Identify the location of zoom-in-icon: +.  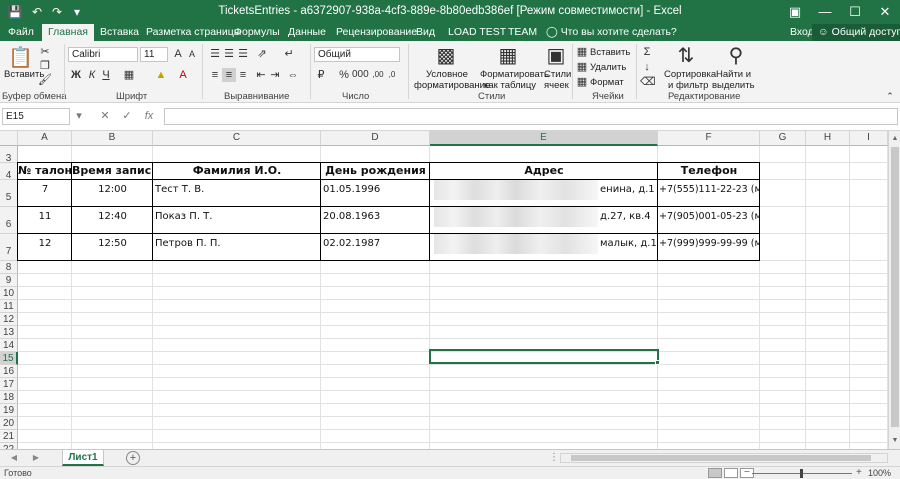
(859, 473).